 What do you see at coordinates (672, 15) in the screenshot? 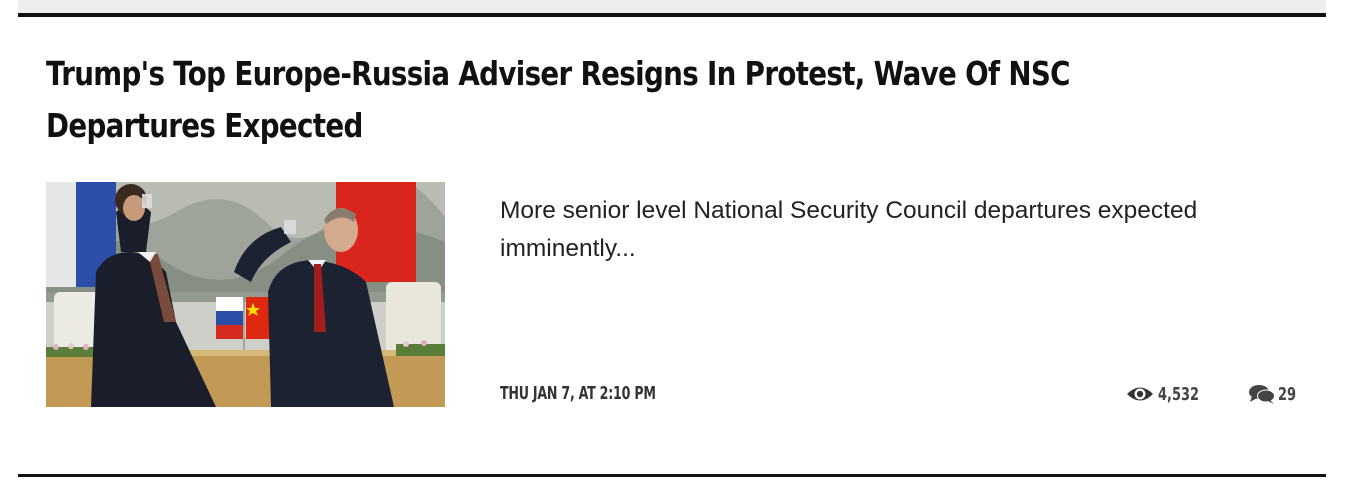
I see `top-divider` at bounding box center [672, 15].